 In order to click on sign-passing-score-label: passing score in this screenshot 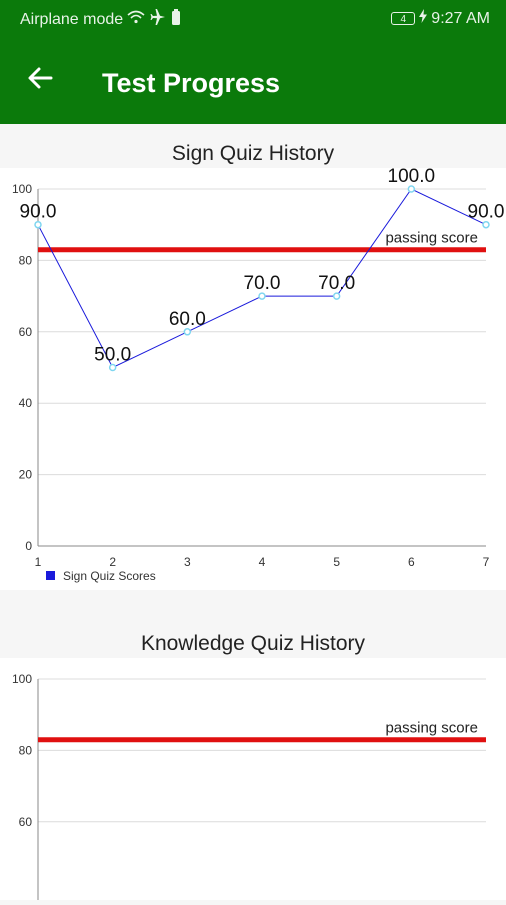, I will do `click(431, 238)`.